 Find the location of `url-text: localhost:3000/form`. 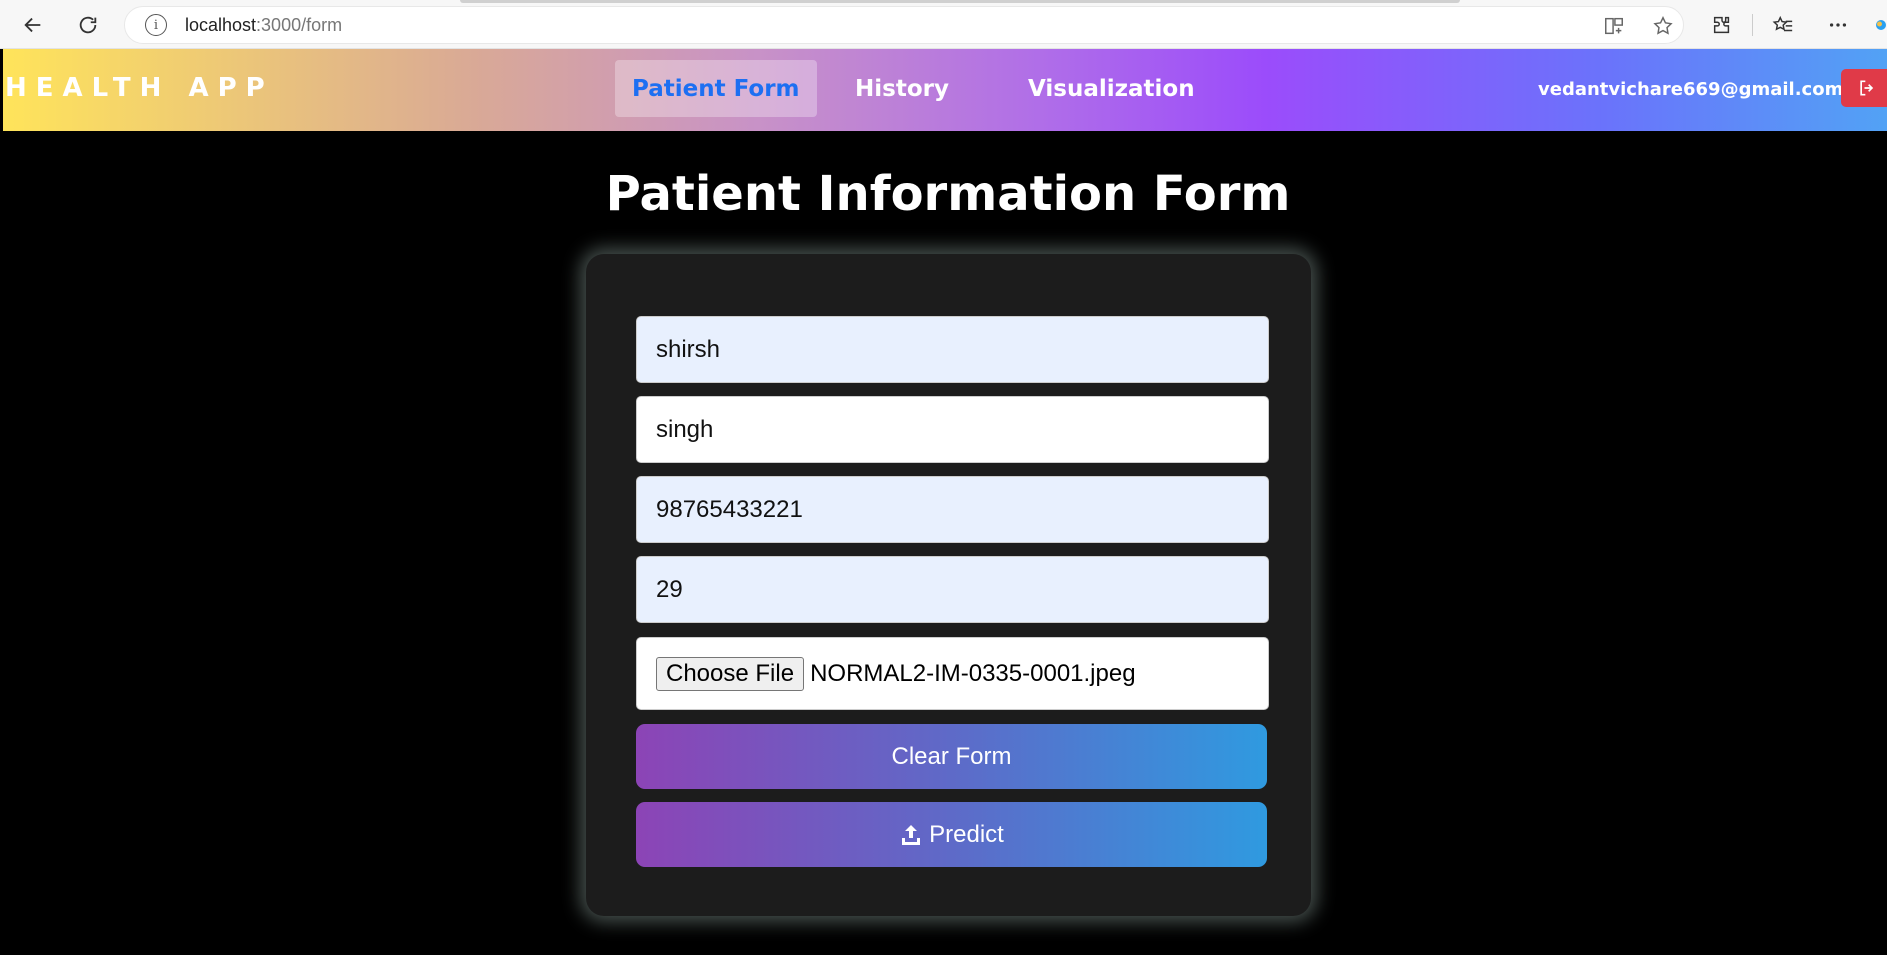

url-text: localhost:3000/form is located at coordinates (263, 25).